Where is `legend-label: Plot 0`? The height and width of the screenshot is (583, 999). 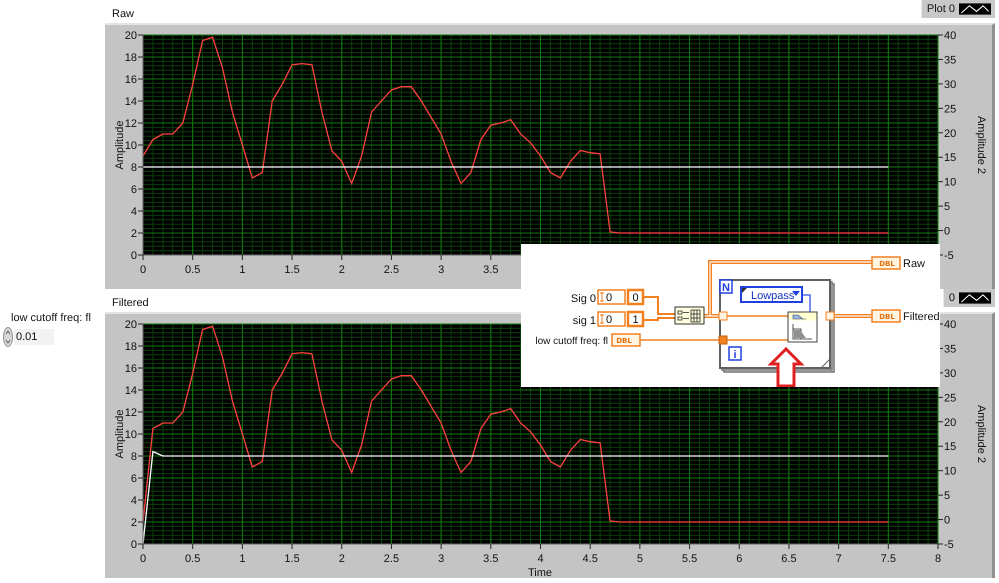 legend-label: Plot 0 is located at coordinates (940, 9).